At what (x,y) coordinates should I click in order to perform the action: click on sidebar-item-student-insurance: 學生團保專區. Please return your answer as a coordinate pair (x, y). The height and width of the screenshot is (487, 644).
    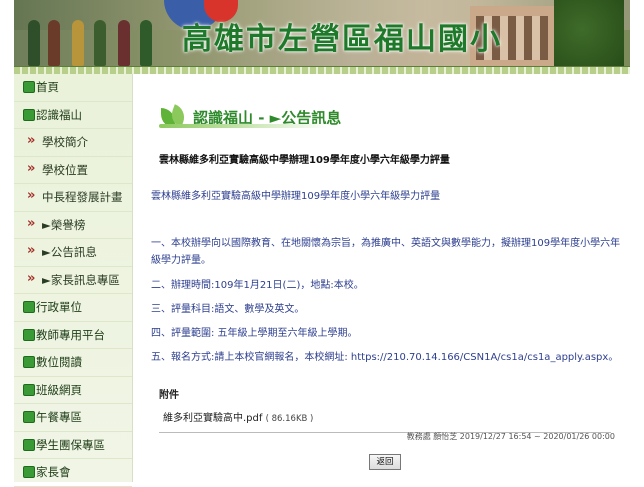
    Looking at the image, I should click on (73, 445).